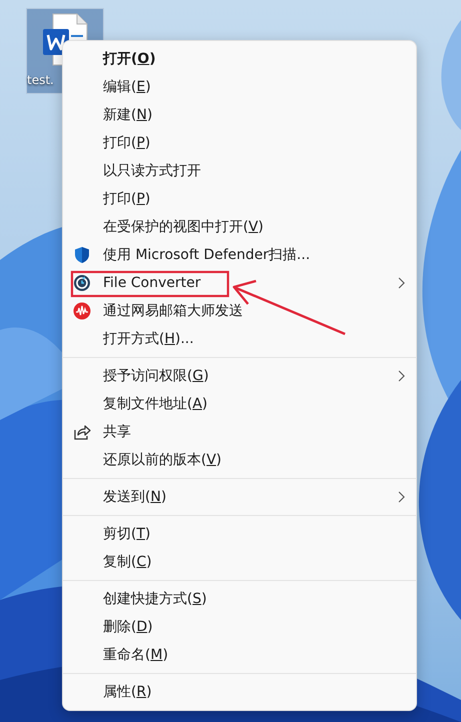 Image resolution: width=461 pixels, height=722 pixels. What do you see at coordinates (239, 497) in the screenshot?
I see `menu-item: 发送到(N)` at bounding box center [239, 497].